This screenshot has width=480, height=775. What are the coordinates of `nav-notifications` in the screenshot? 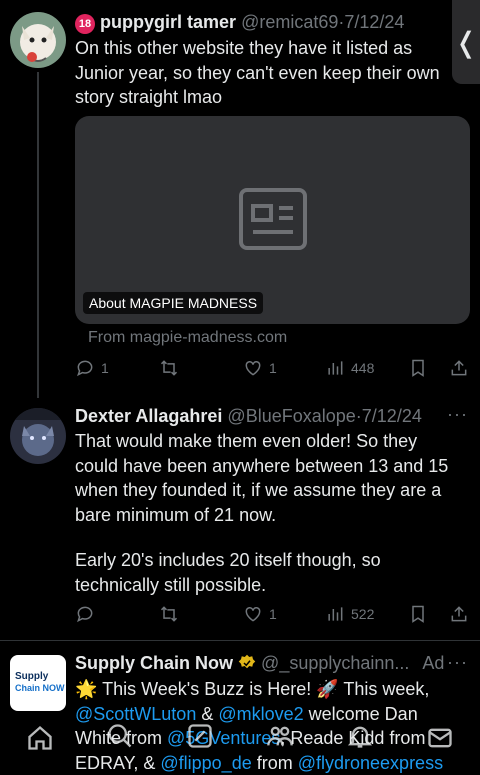 It's located at (360, 736).